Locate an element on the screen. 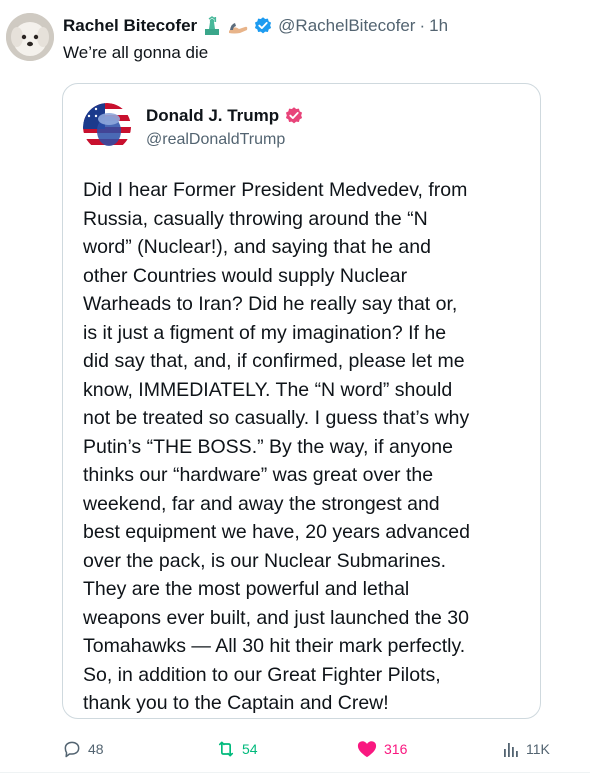  repost-count: 54 is located at coordinates (250, 749).